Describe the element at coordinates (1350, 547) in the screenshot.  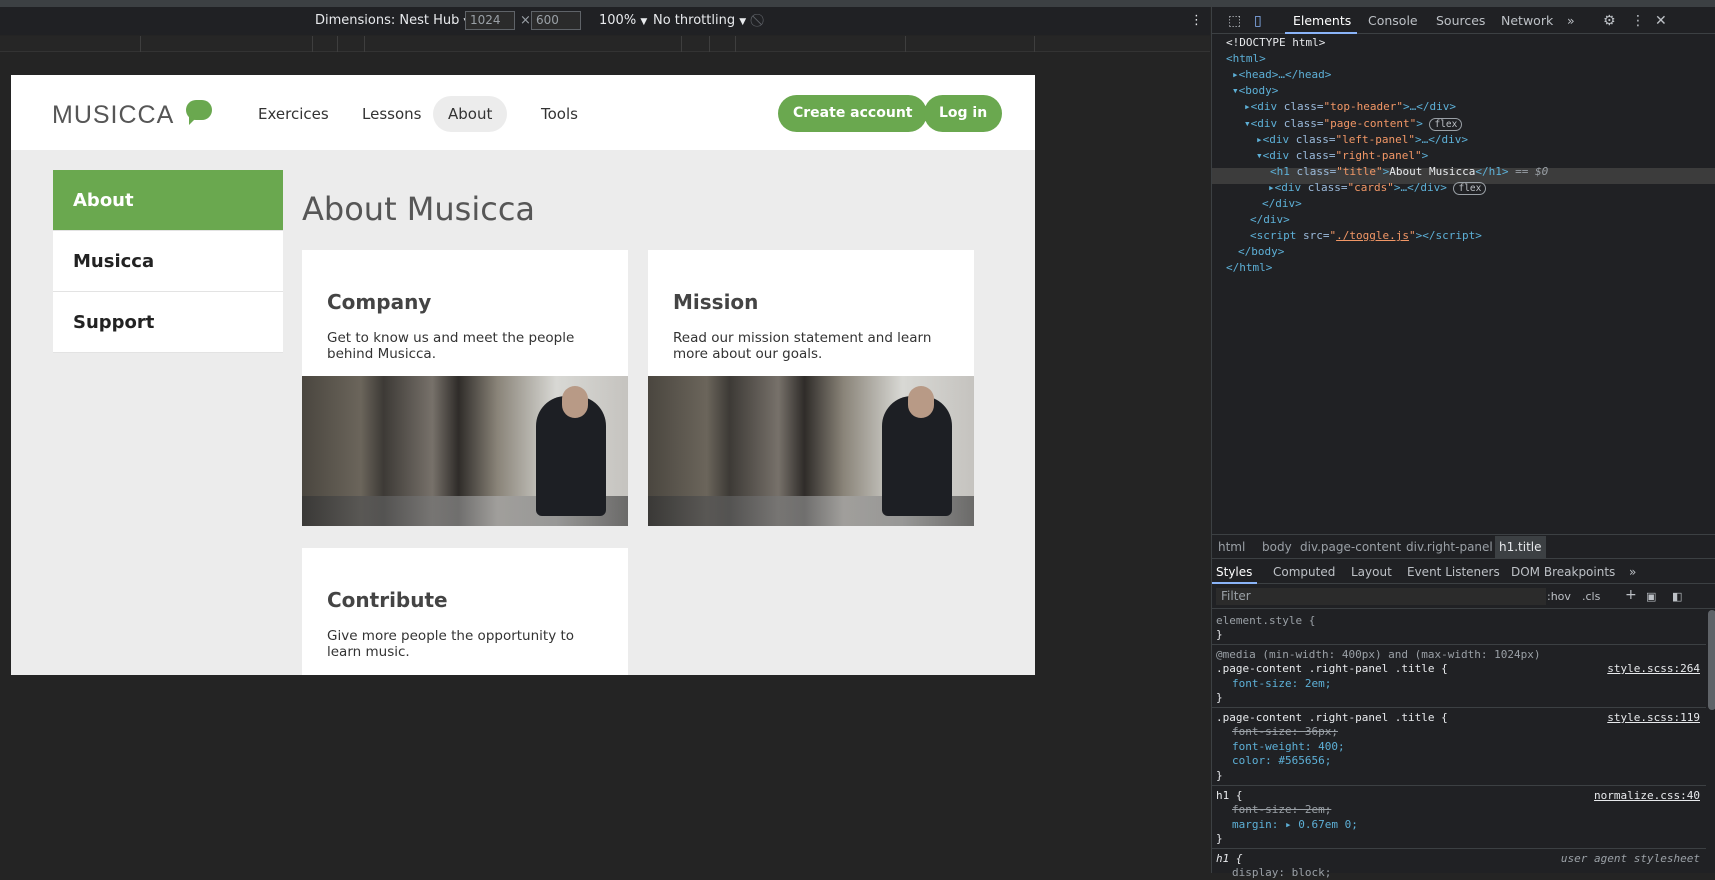
I see `breadcrumb-page-content: div.page-content` at that location.